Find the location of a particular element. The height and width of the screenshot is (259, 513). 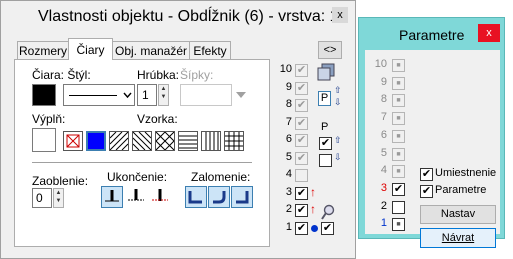

tab-dimensions: Rozmery is located at coordinates (43, 50).